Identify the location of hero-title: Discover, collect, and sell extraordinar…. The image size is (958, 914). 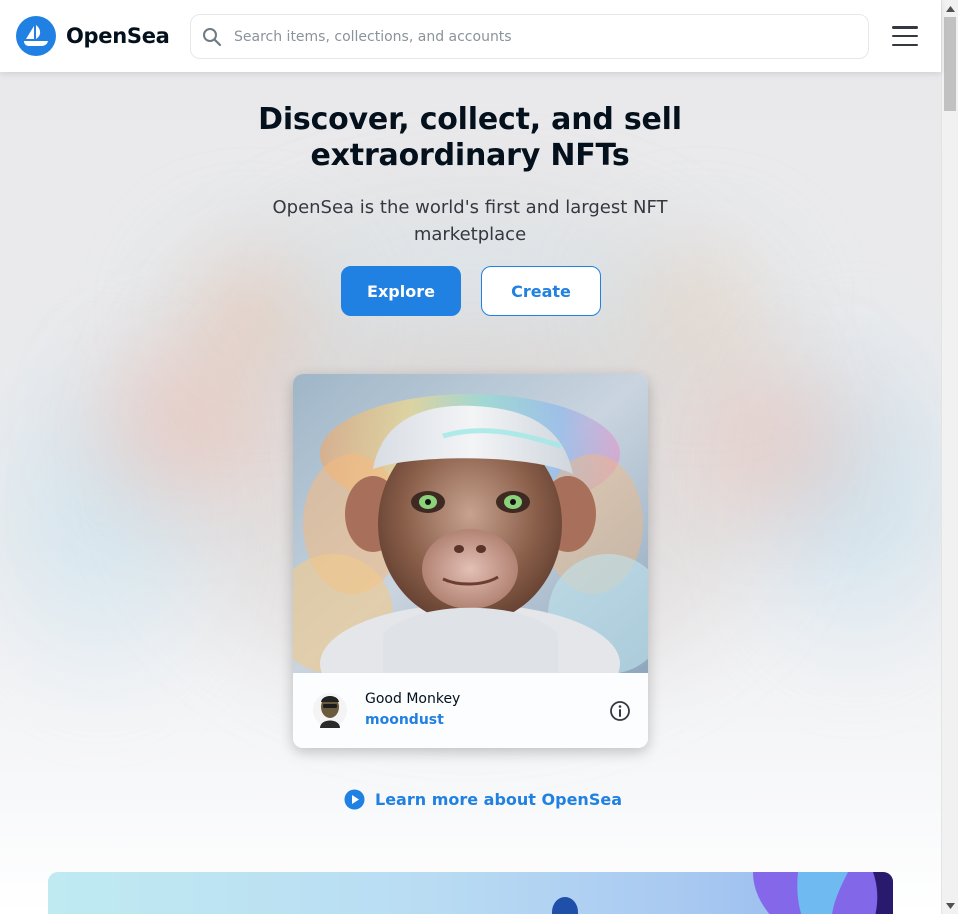
(470, 137).